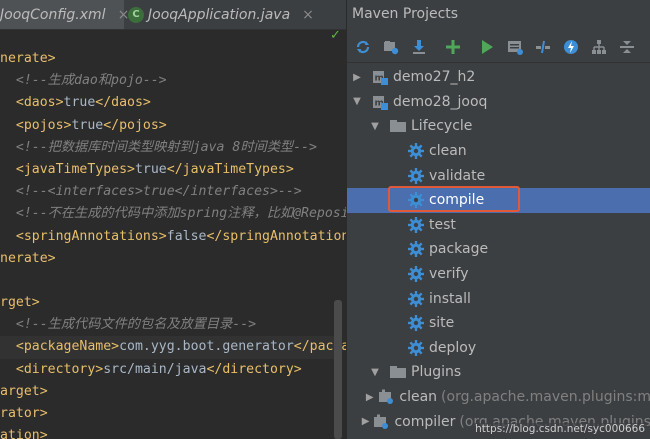 This screenshot has height=439, width=650. I want to click on execute-goal-icon, so click(515, 48).